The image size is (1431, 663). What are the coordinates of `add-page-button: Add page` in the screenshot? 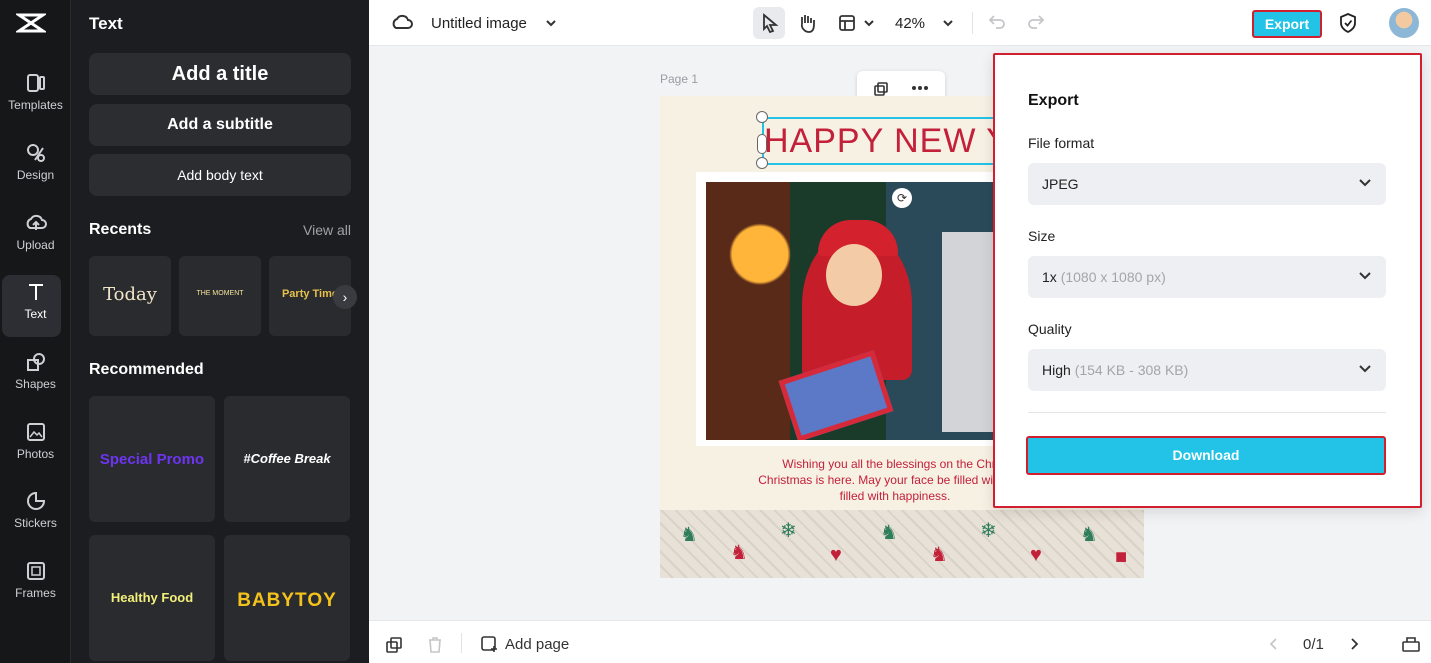 It's located at (537, 644).